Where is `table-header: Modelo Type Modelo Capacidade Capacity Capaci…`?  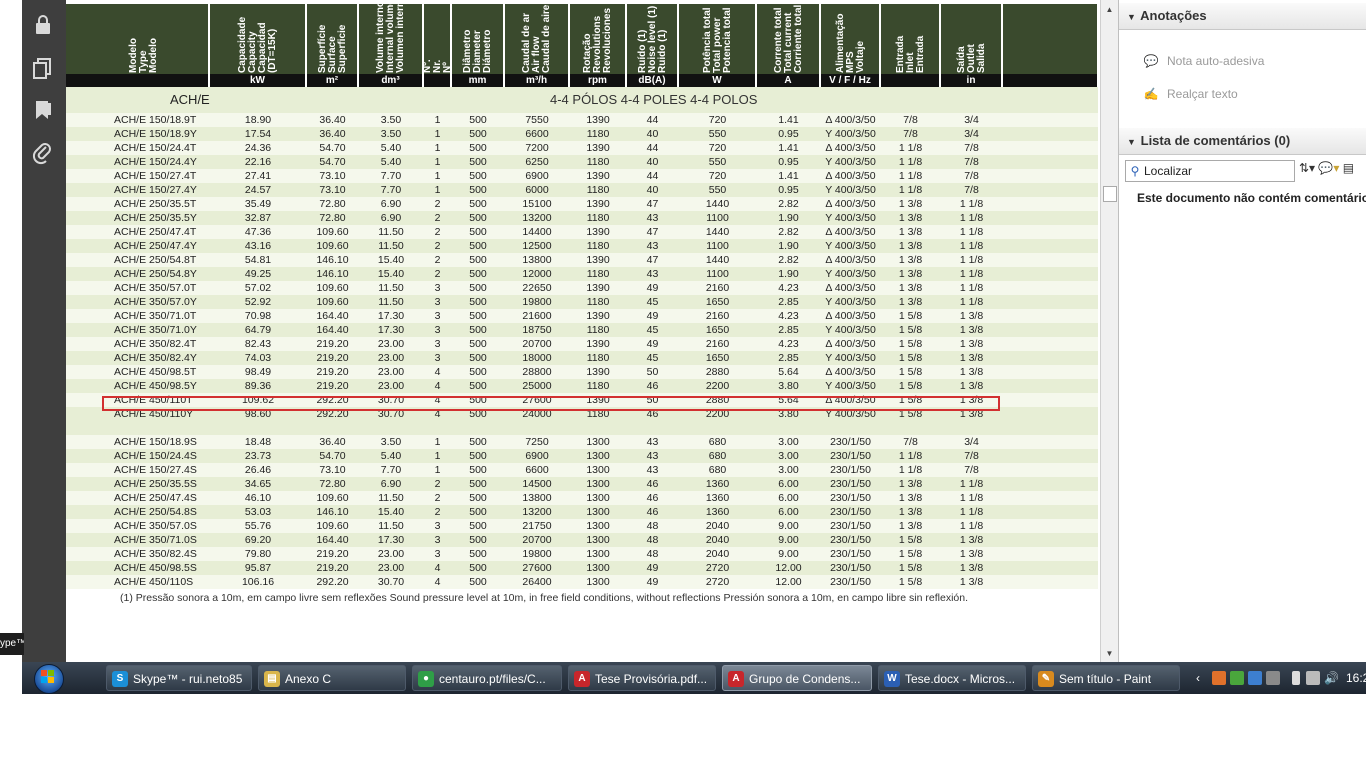
table-header: Modelo Type Modelo Capacidade Capacity Capaci… is located at coordinates (582, 45).